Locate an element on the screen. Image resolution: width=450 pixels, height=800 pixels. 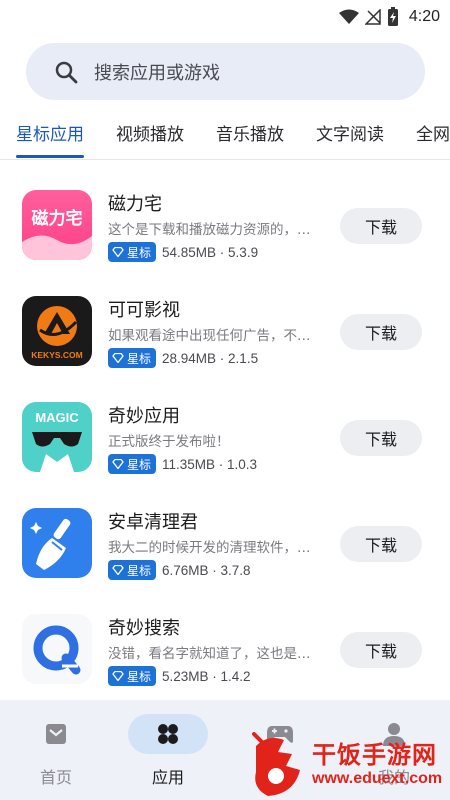
app-meta: 星标 54.85MB · 5.3.9 is located at coordinates (183, 252).